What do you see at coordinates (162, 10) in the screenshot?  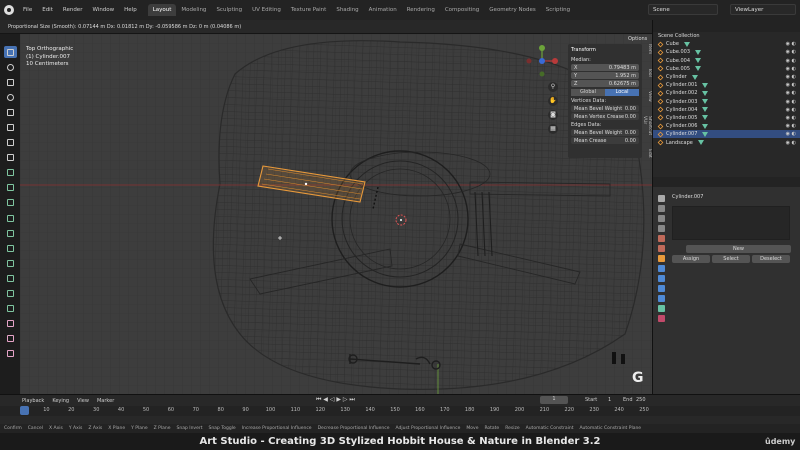 I see `tab-layout: Layout` at bounding box center [162, 10].